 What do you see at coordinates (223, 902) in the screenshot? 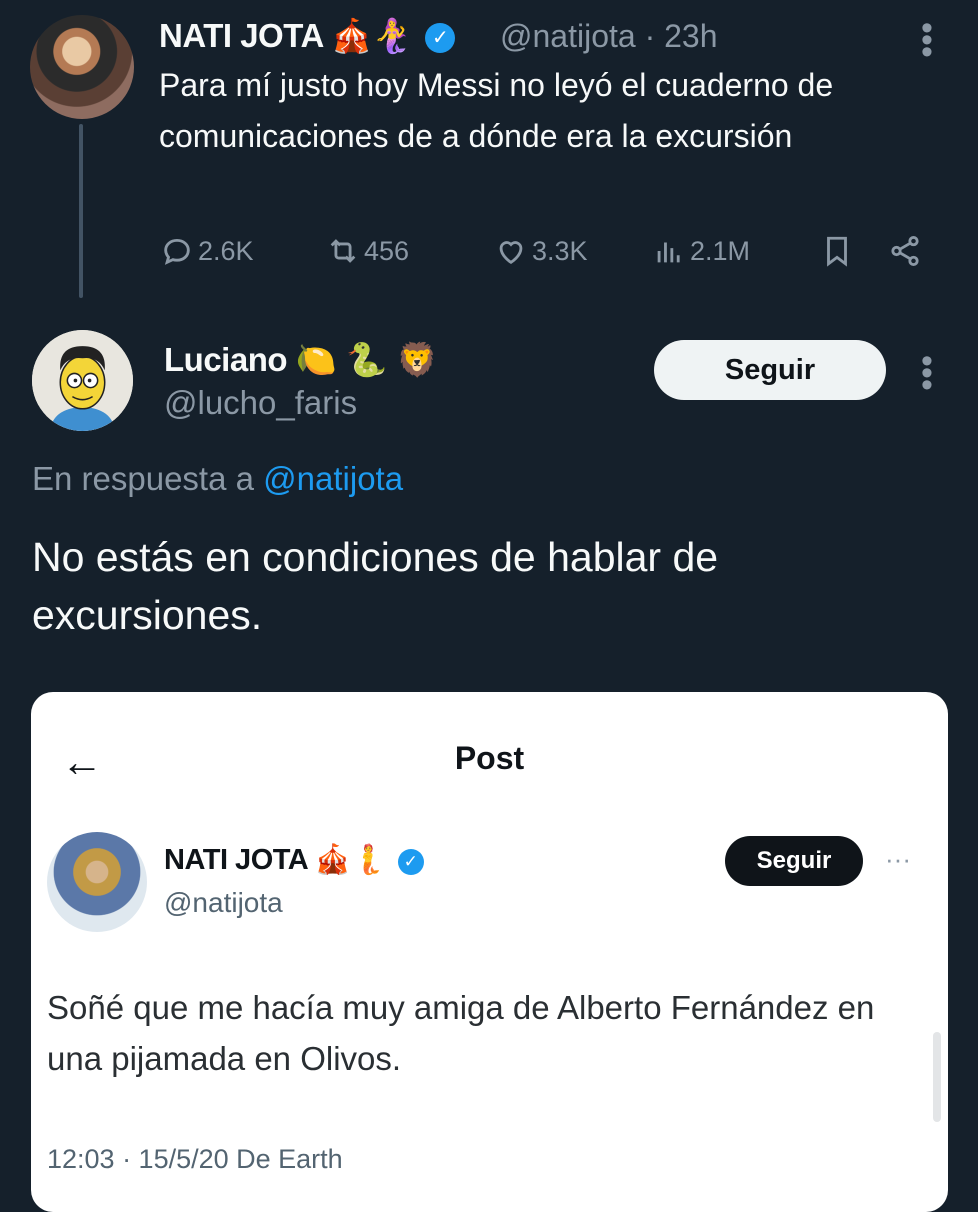
I see `embedded-author-handle: @natijota` at bounding box center [223, 902].